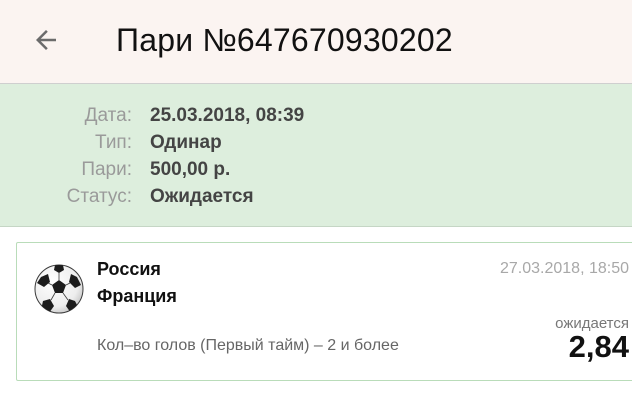 This screenshot has height=400, width=632. Describe the element at coordinates (137, 296) in the screenshot. I see `team-away: Франция` at that location.